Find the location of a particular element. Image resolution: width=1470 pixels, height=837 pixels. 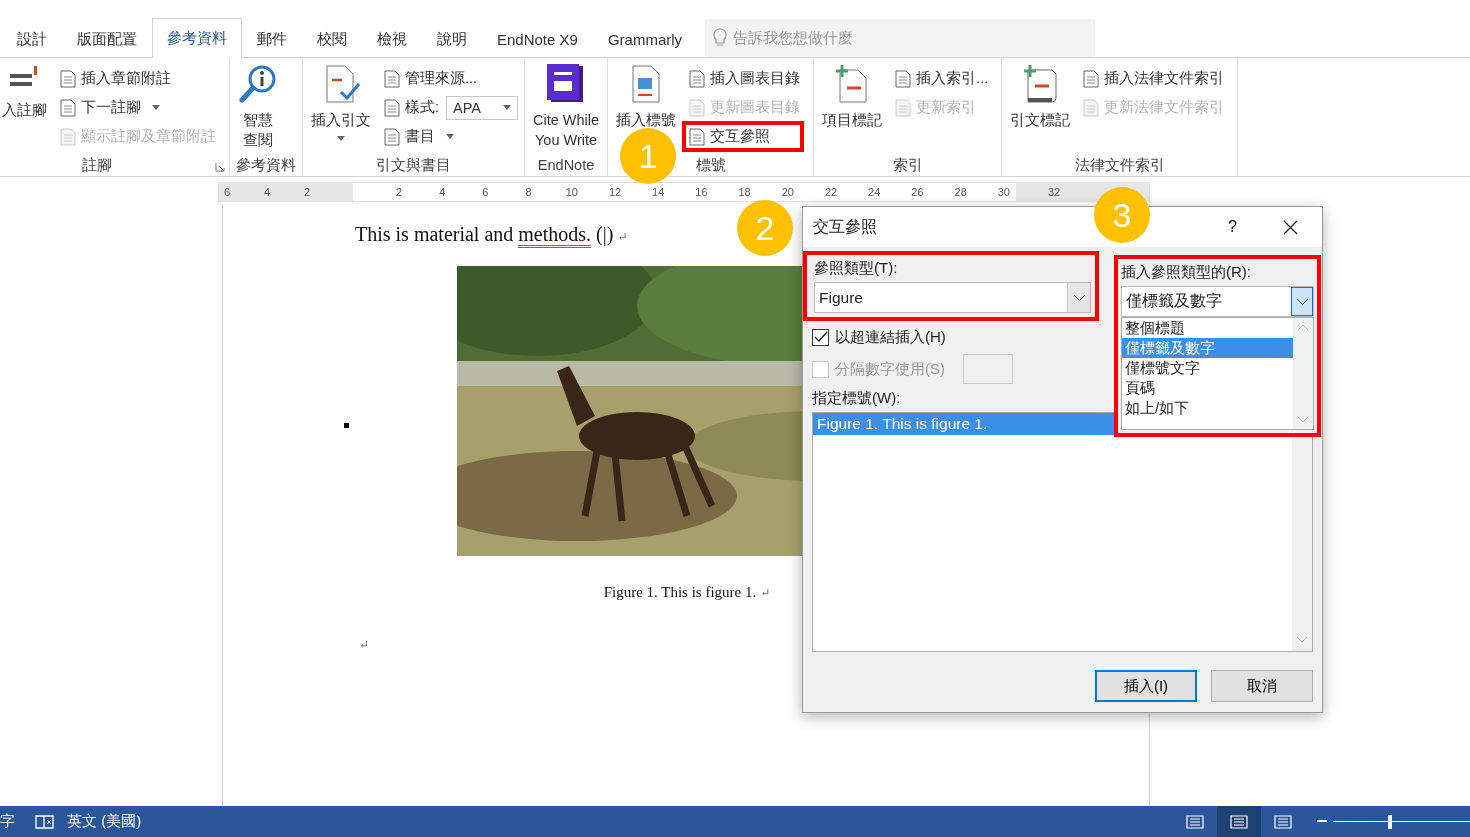

style-dropdown: APA is located at coordinates (482, 107).